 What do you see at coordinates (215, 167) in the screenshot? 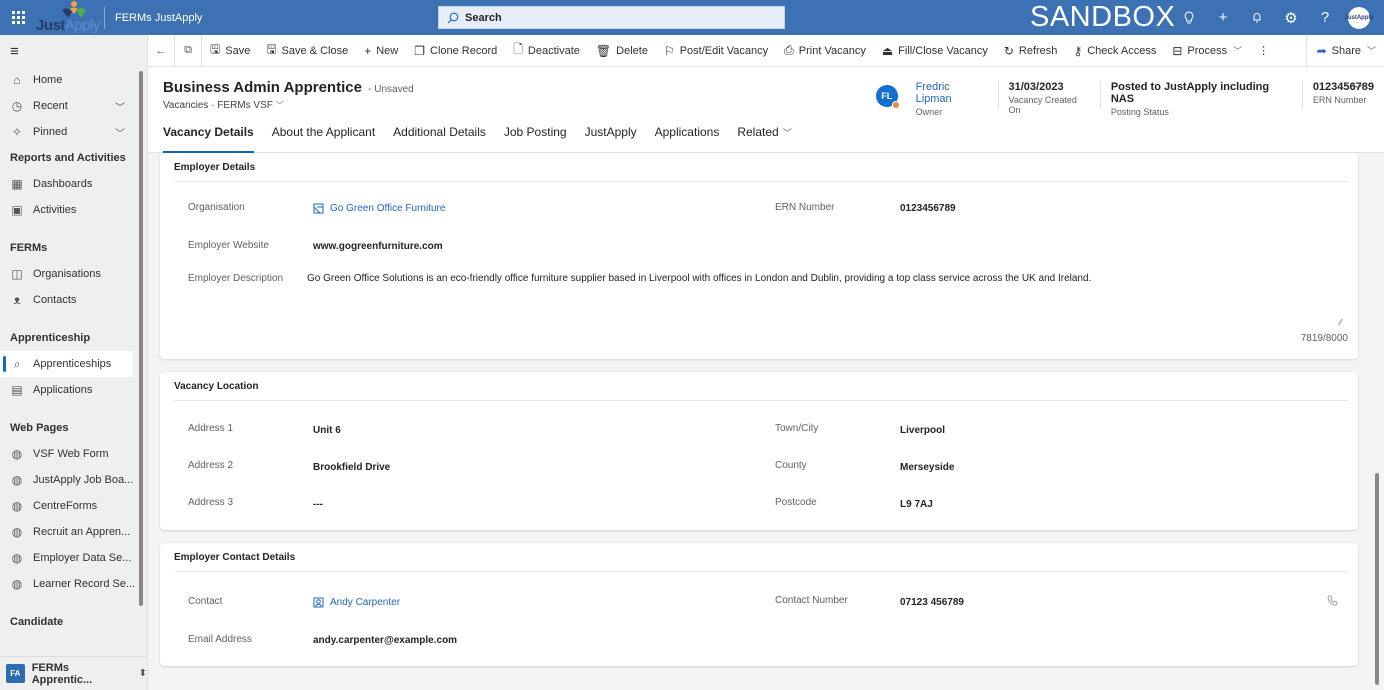
I see `section-title: Employer Details` at bounding box center [215, 167].